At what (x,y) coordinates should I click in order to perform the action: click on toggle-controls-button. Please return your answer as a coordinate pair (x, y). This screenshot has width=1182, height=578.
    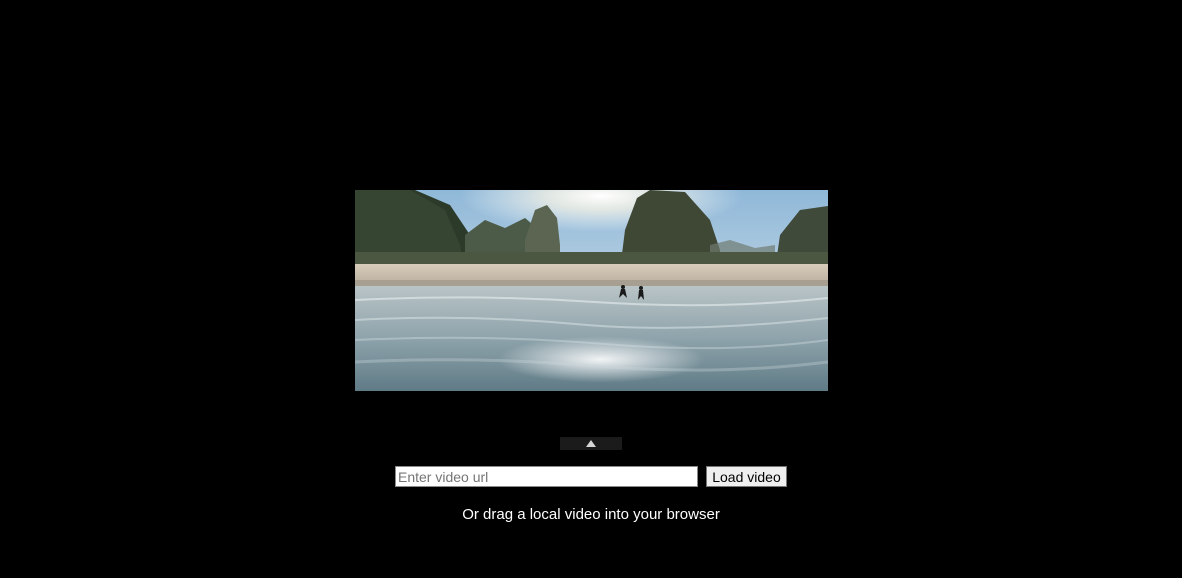
    Looking at the image, I should click on (591, 443).